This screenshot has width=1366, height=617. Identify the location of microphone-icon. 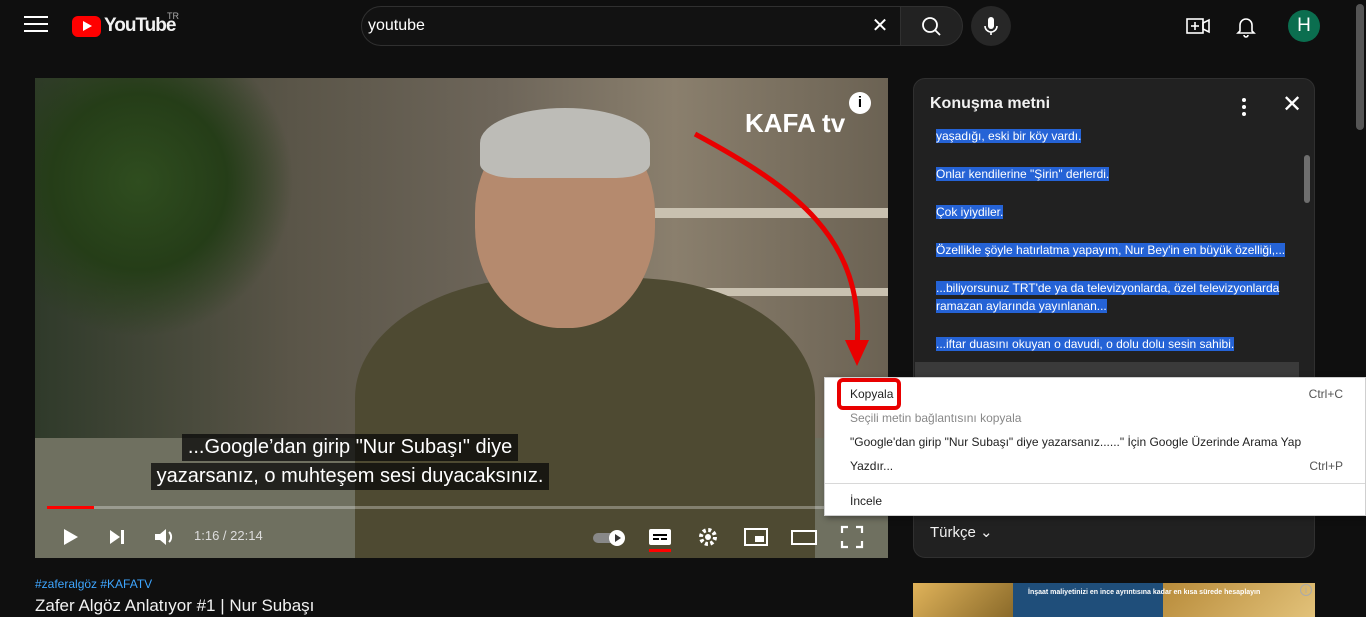
(991, 26).